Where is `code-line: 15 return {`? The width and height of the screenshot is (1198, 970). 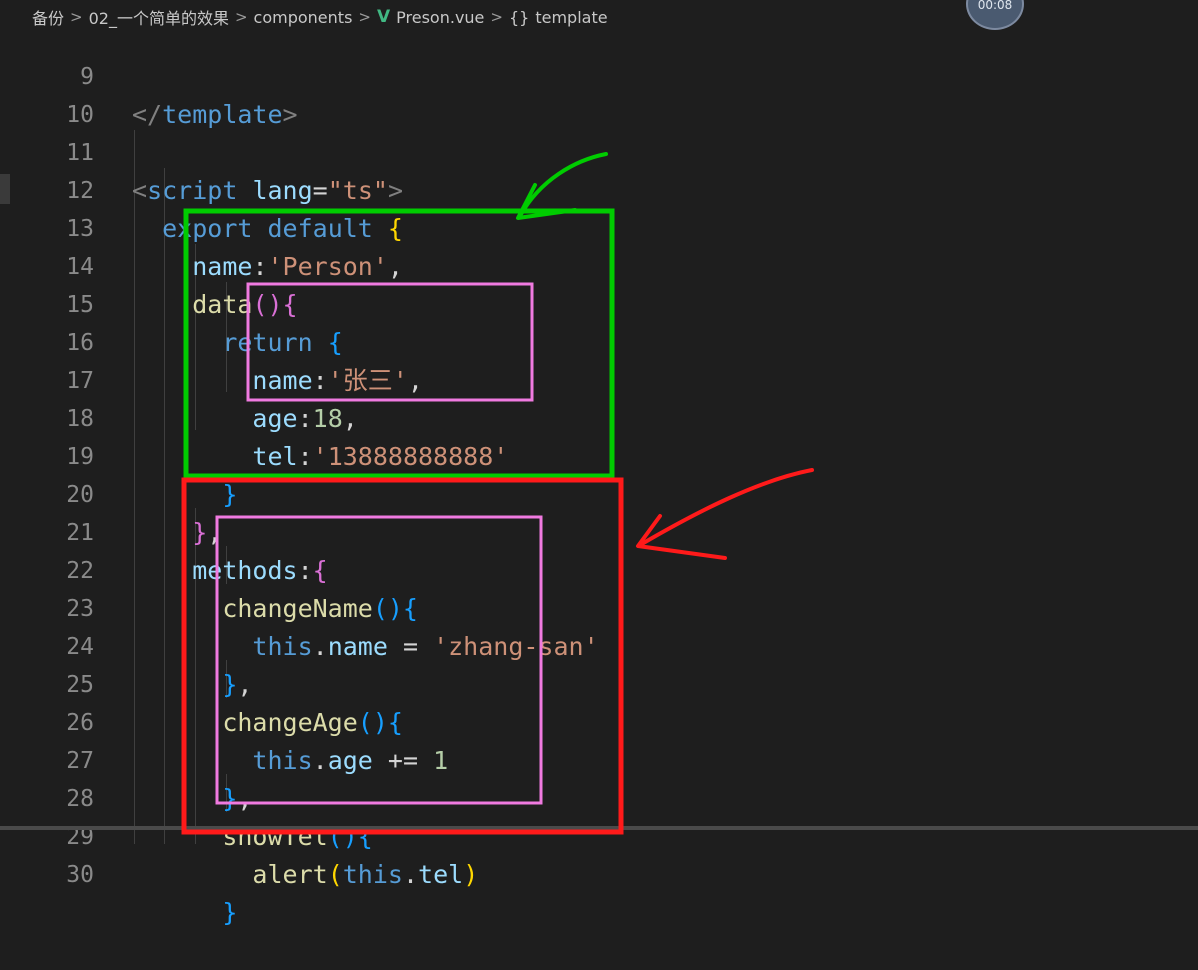
code-line: 15 return { is located at coordinates (599, 302).